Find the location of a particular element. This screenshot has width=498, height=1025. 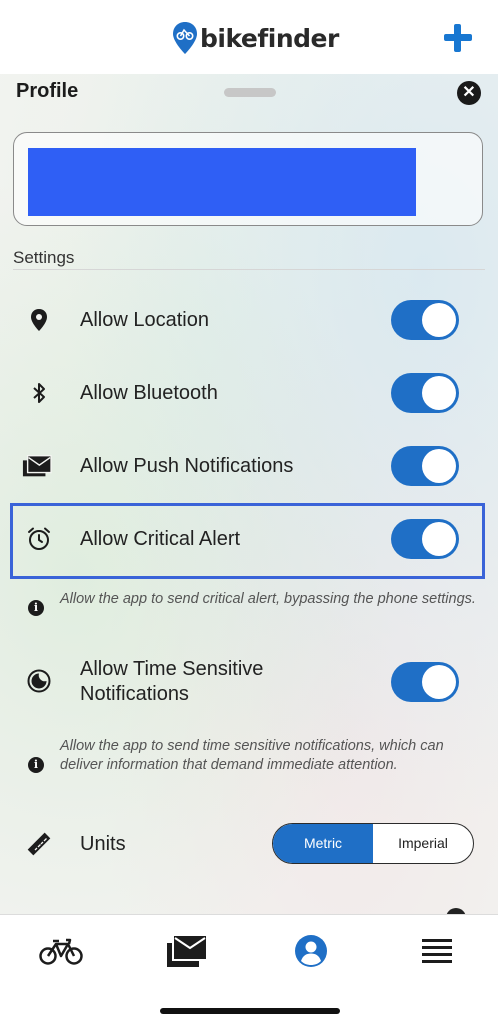

units-segmented-control: Metric Imperial is located at coordinates (373, 843).